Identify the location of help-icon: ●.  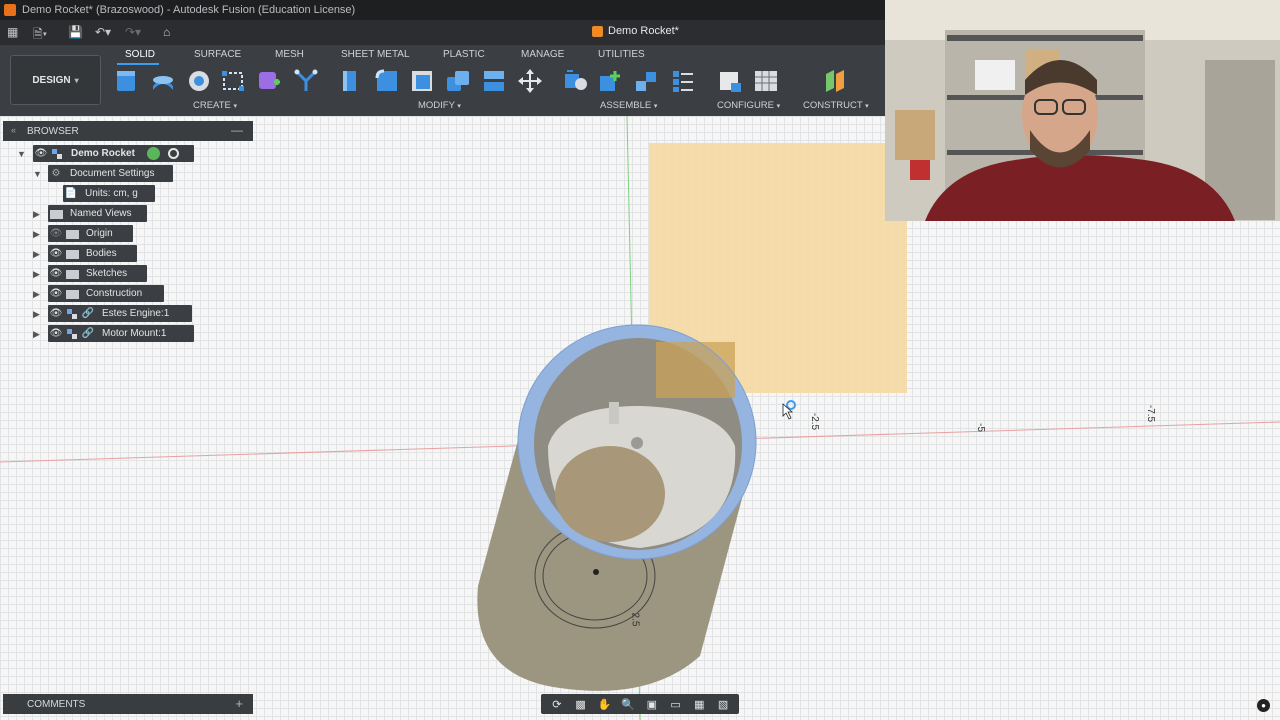
(1263, 705).